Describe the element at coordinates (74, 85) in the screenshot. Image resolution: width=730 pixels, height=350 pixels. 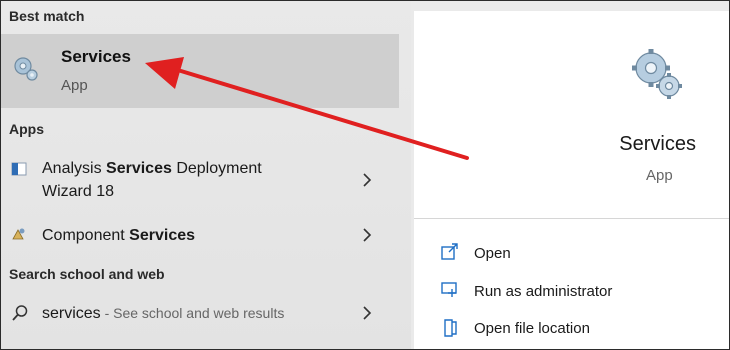
I see `best-match-subtitle: App` at that location.